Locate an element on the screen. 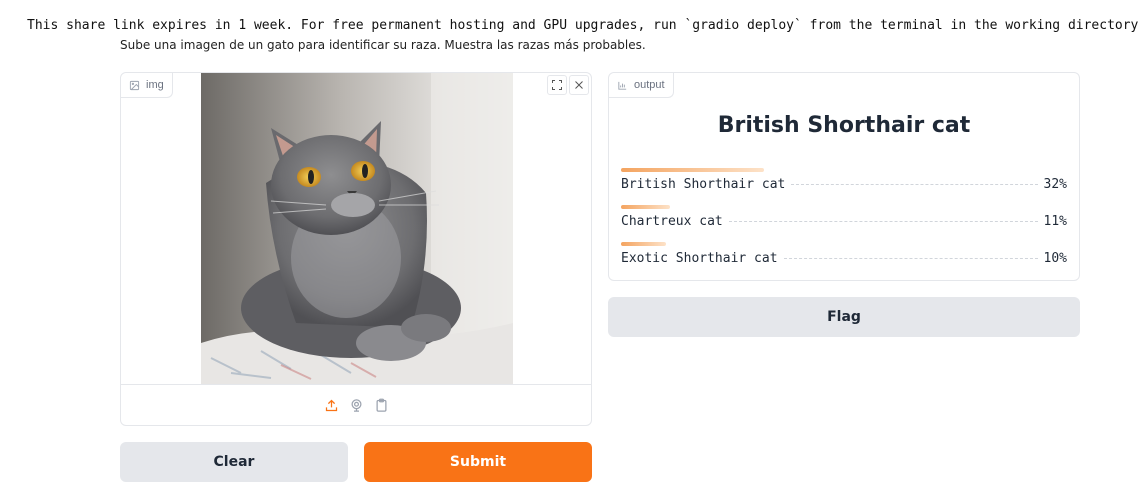  upload-source-button is located at coordinates (331, 405).